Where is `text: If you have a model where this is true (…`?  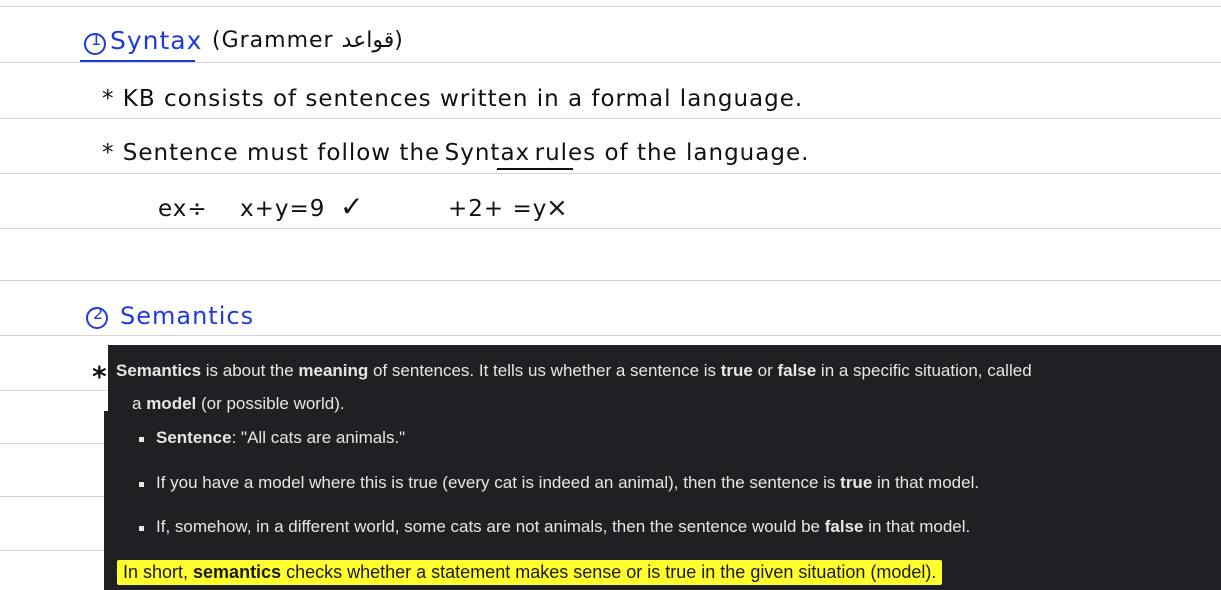
text: If you have a model where this is true (… is located at coordinates (498, 482).